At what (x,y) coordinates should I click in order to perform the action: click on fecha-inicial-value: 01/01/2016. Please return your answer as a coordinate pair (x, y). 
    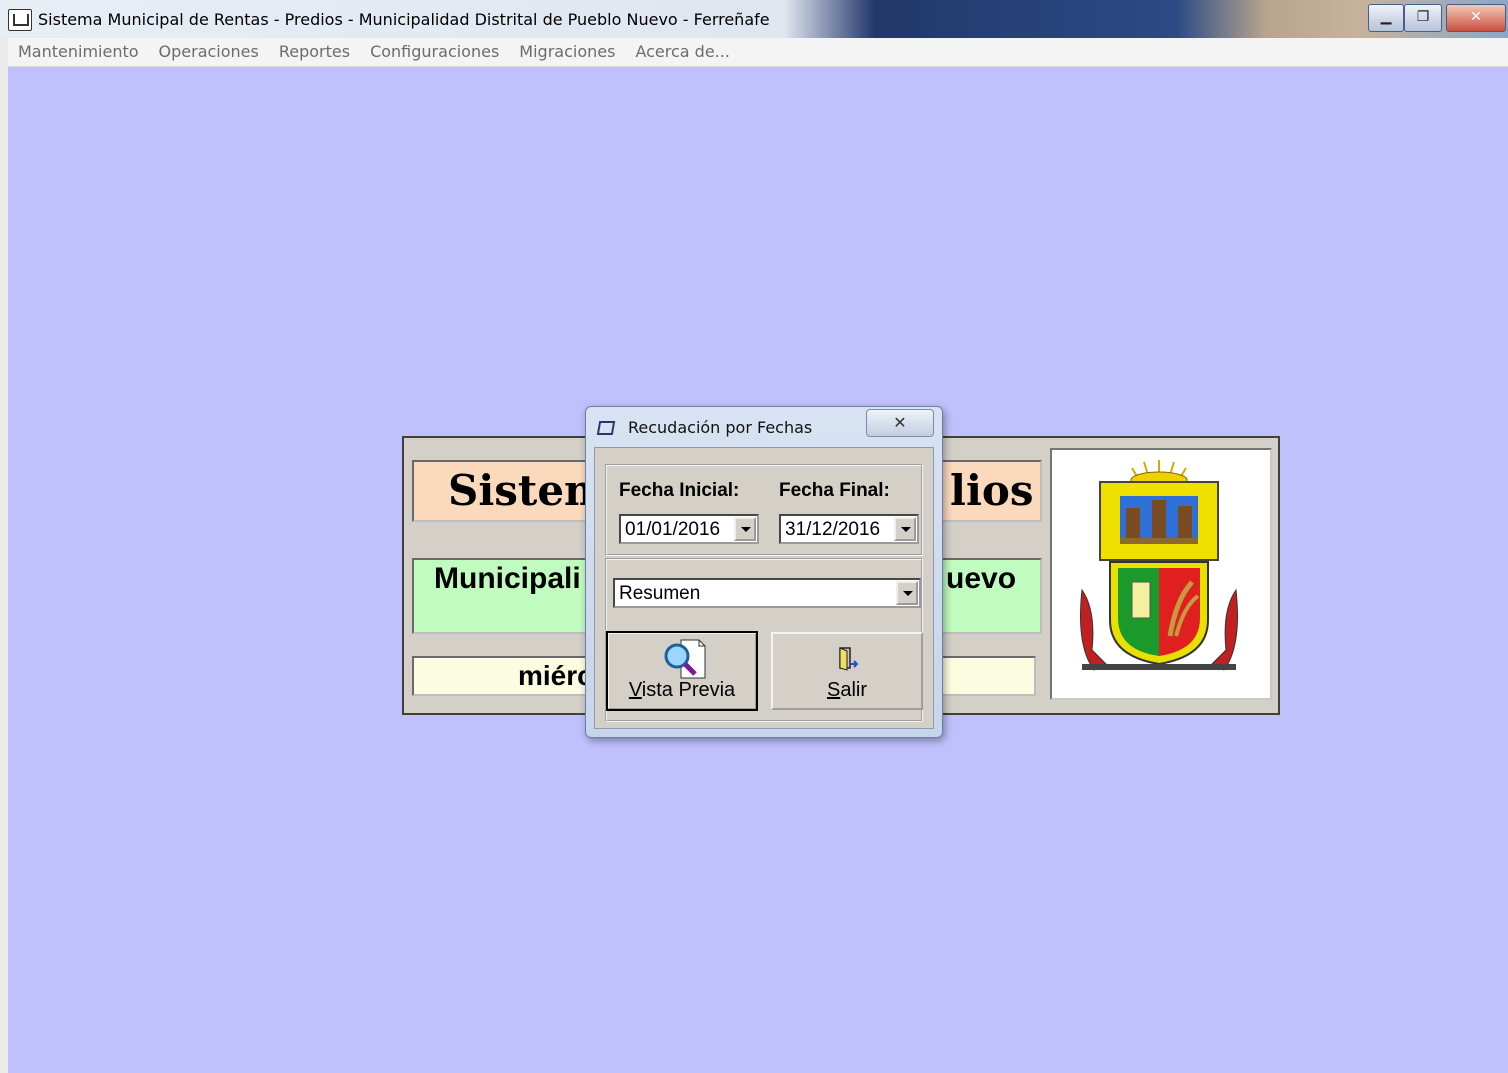
    Looking at the image, I should click on (673, 529).